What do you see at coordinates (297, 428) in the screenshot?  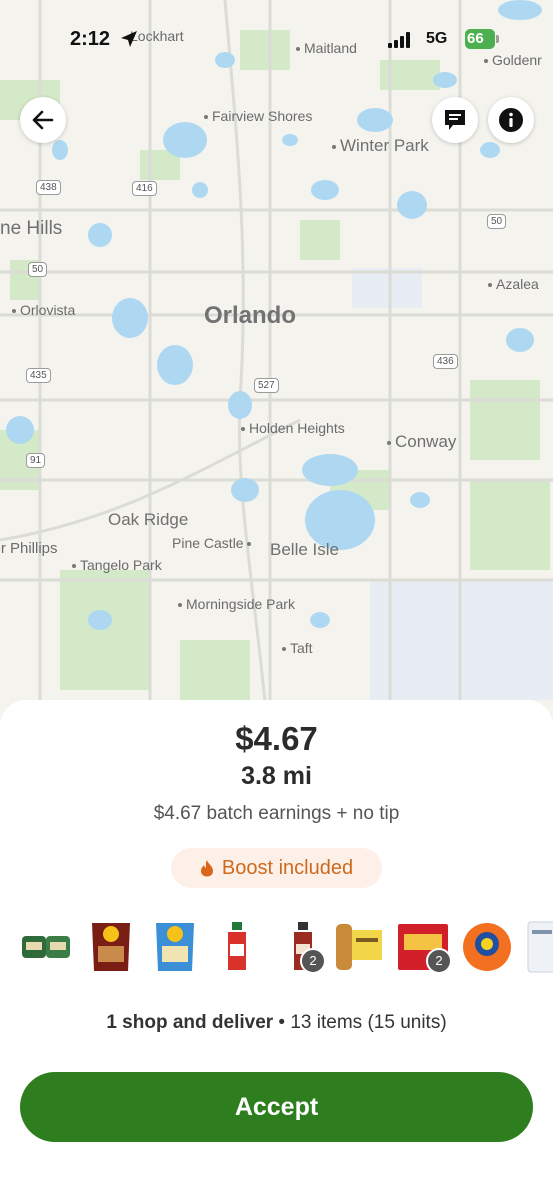 I see `map-label-holden-text: Holden Heights` at bounding box center [297, 428].